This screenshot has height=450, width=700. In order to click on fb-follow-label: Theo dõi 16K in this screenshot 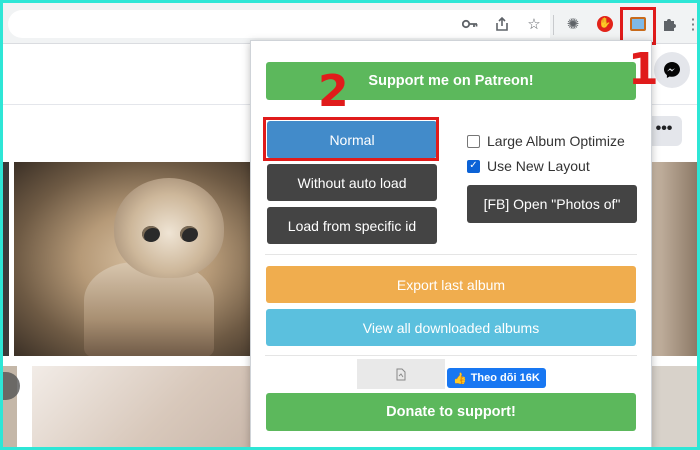, I will do `click(505, 378)`.